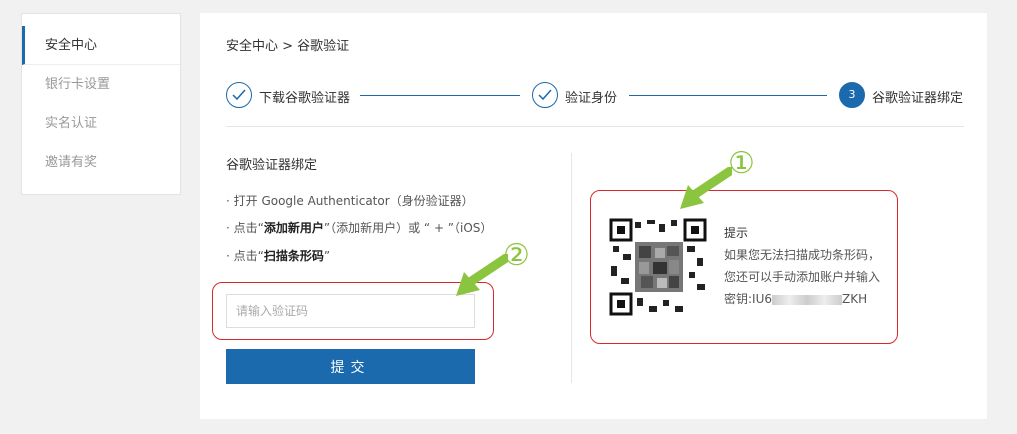 Image resolution: width=1017 pixels, height=434 pixels. I want to click on annotation-arrow-1-icon, so click(706, 188).